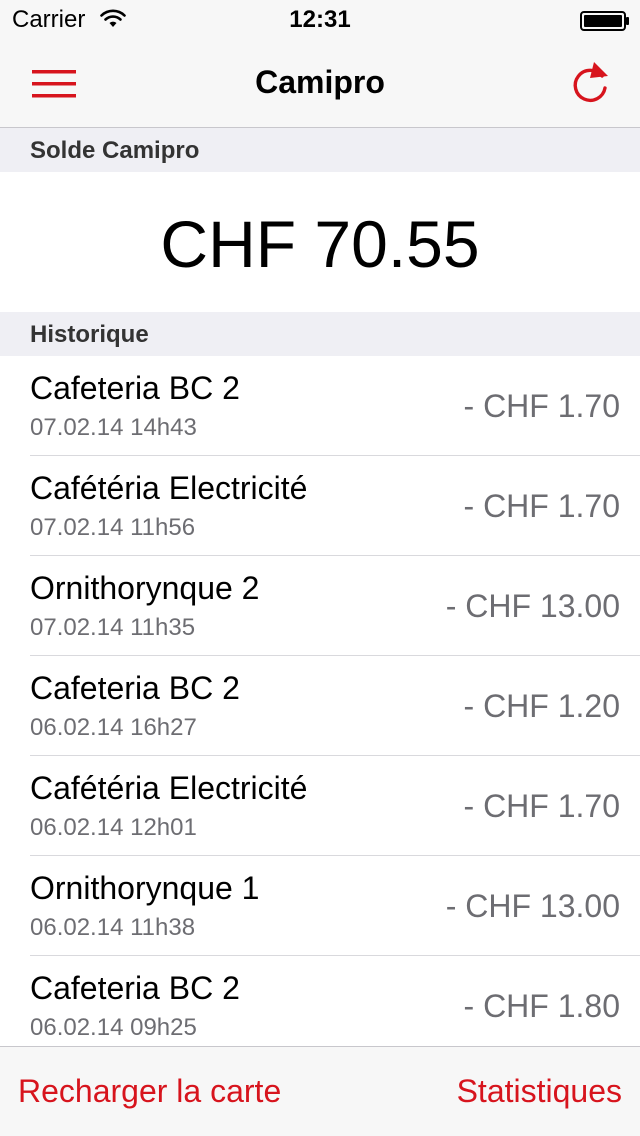 The width and height of the screenshot is (640, 1136). What do you see at coordinates (320, 406) in the screenshot?
I see `list-item: Cafeteria BC 2 07.02.14 14h43 - CHF 1.70` at bounding box center [320, 406].